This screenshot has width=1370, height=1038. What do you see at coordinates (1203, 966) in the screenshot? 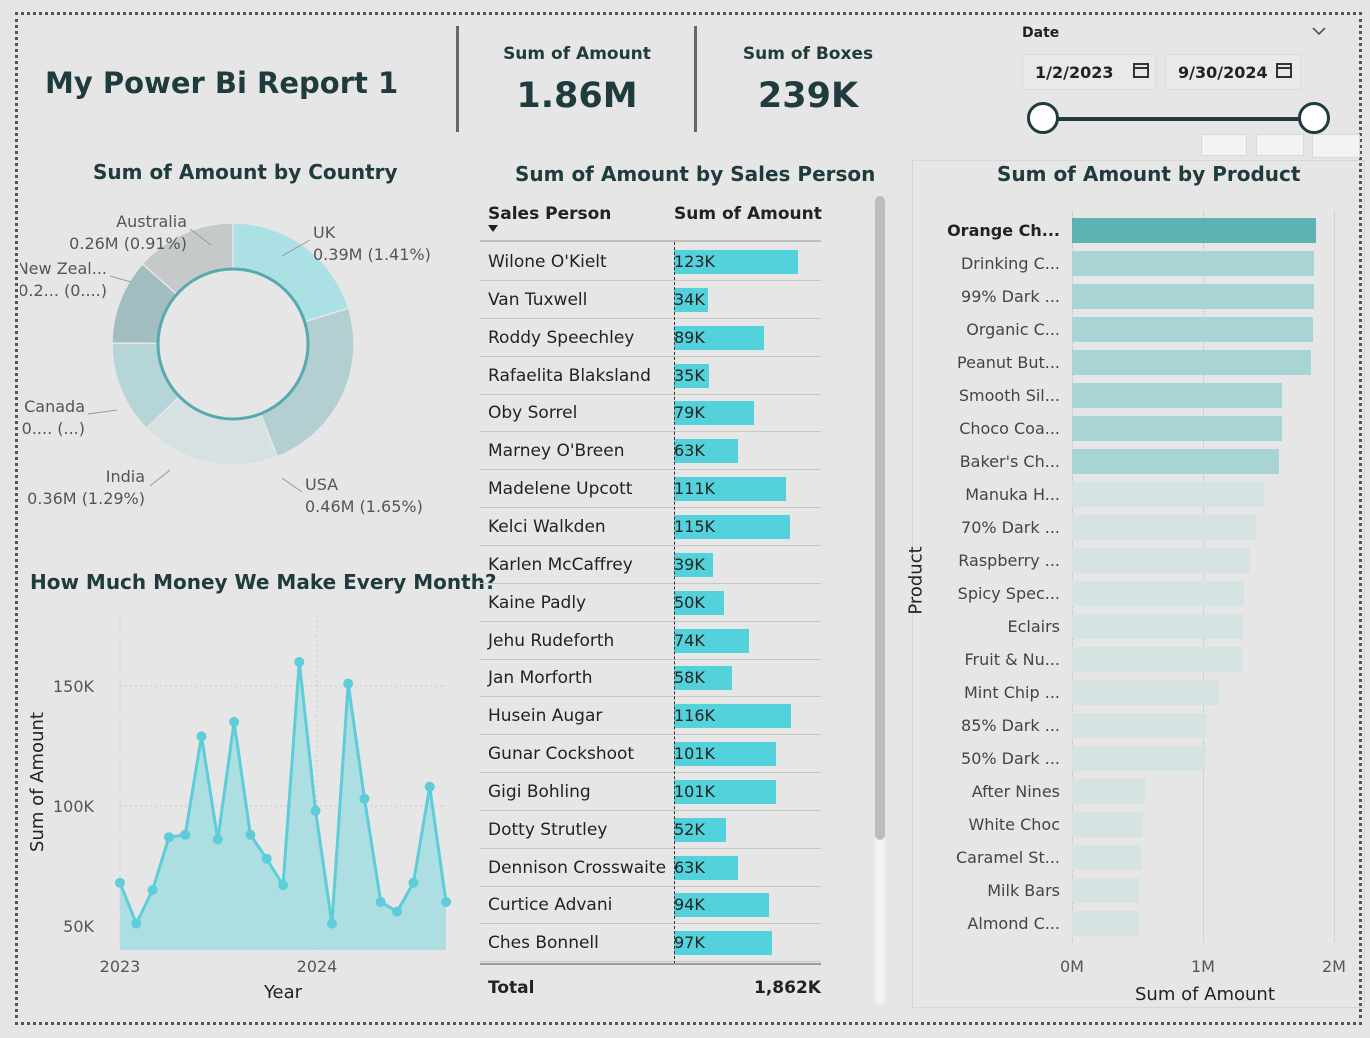
I see `x-tick-label: 1M` at bounding box center [1203, 966].